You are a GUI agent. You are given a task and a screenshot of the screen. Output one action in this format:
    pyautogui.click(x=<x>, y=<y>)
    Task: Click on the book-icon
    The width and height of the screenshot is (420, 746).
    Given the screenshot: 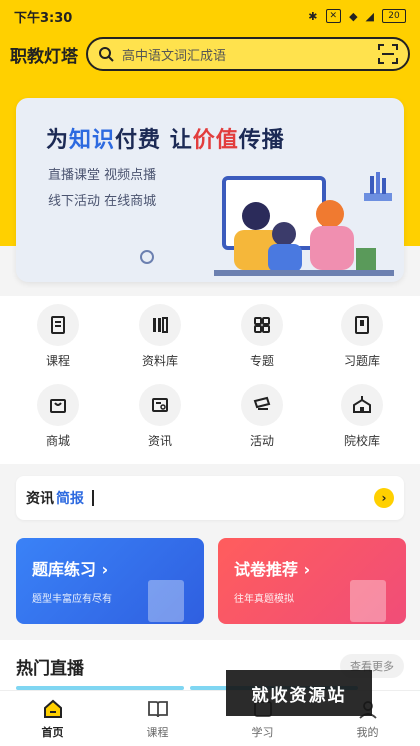 What is the action you would take?
    pyautogui.click(x=58, y=325)
    